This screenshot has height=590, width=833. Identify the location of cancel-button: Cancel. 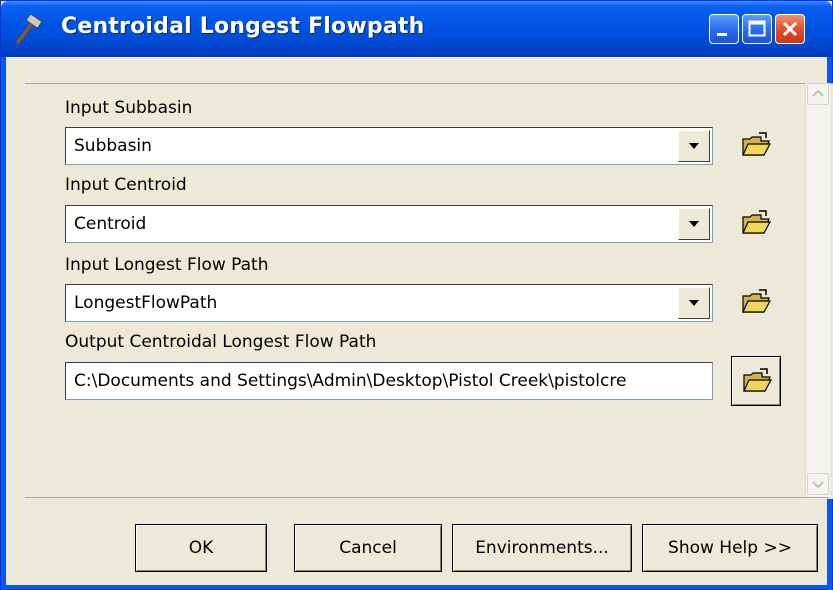
(368, 548).